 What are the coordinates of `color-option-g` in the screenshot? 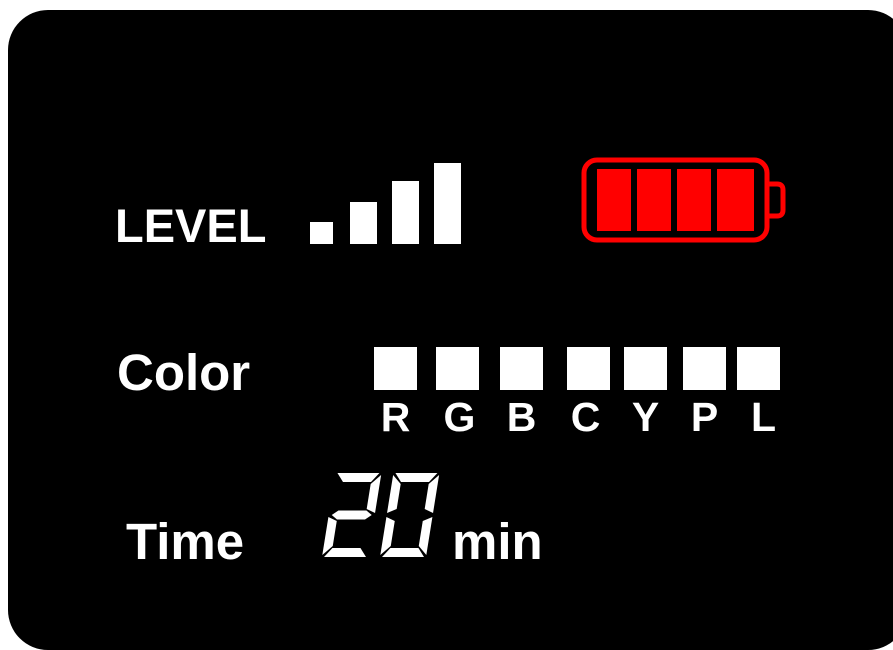 It's located at (457, 368).